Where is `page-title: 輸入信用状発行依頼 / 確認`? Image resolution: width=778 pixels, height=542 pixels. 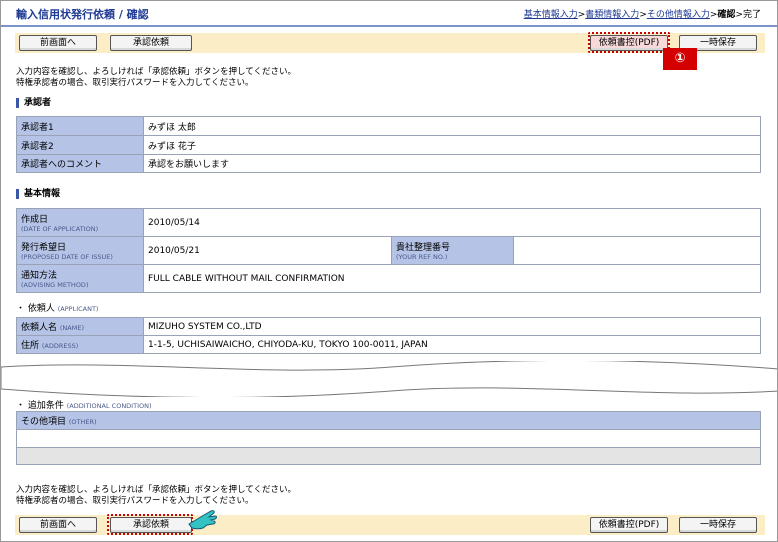
page-title: 輸入信用状発行依頼 / 確認 is located at coordinates (82, 14).